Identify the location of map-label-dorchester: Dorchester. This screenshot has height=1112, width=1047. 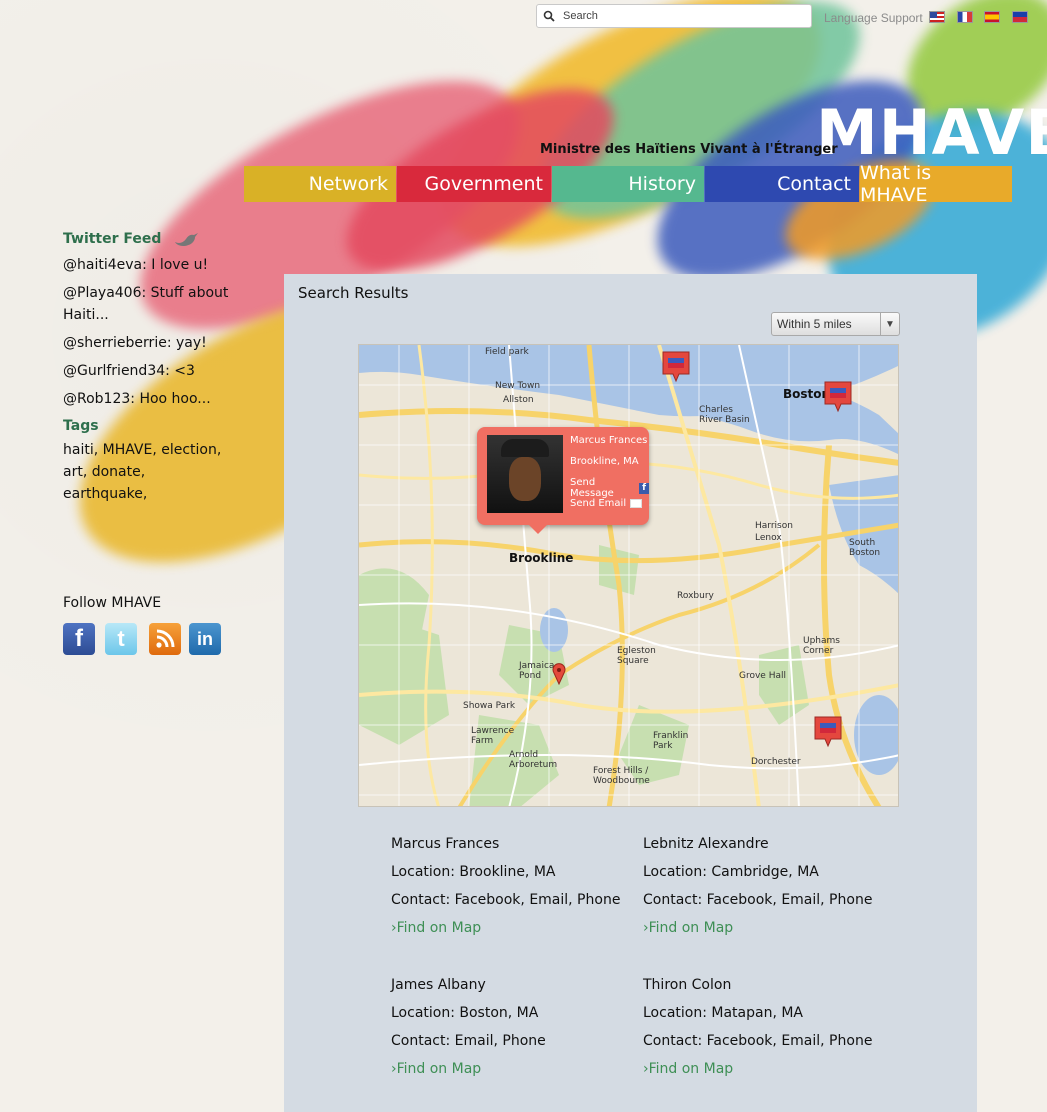
(776, 762).